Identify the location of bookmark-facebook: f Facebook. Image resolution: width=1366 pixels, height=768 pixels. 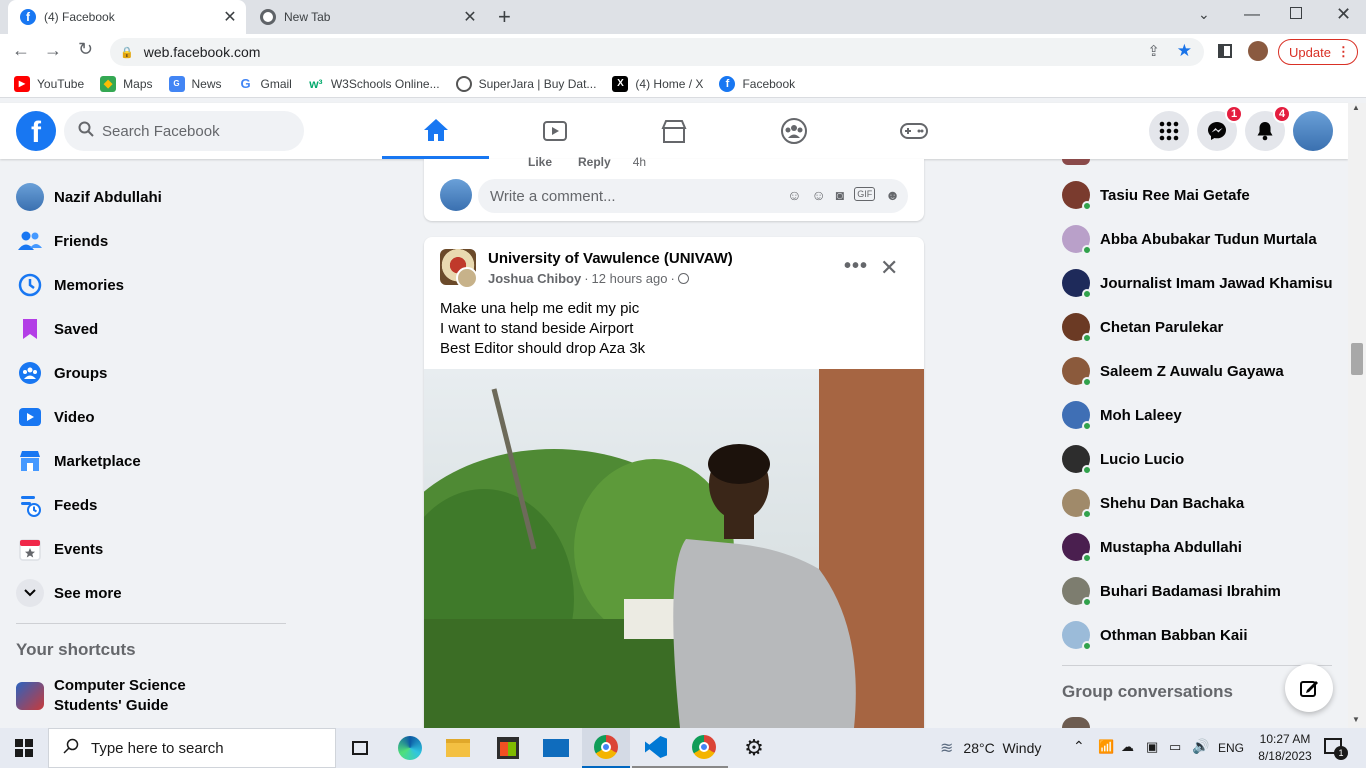
(757, 83).